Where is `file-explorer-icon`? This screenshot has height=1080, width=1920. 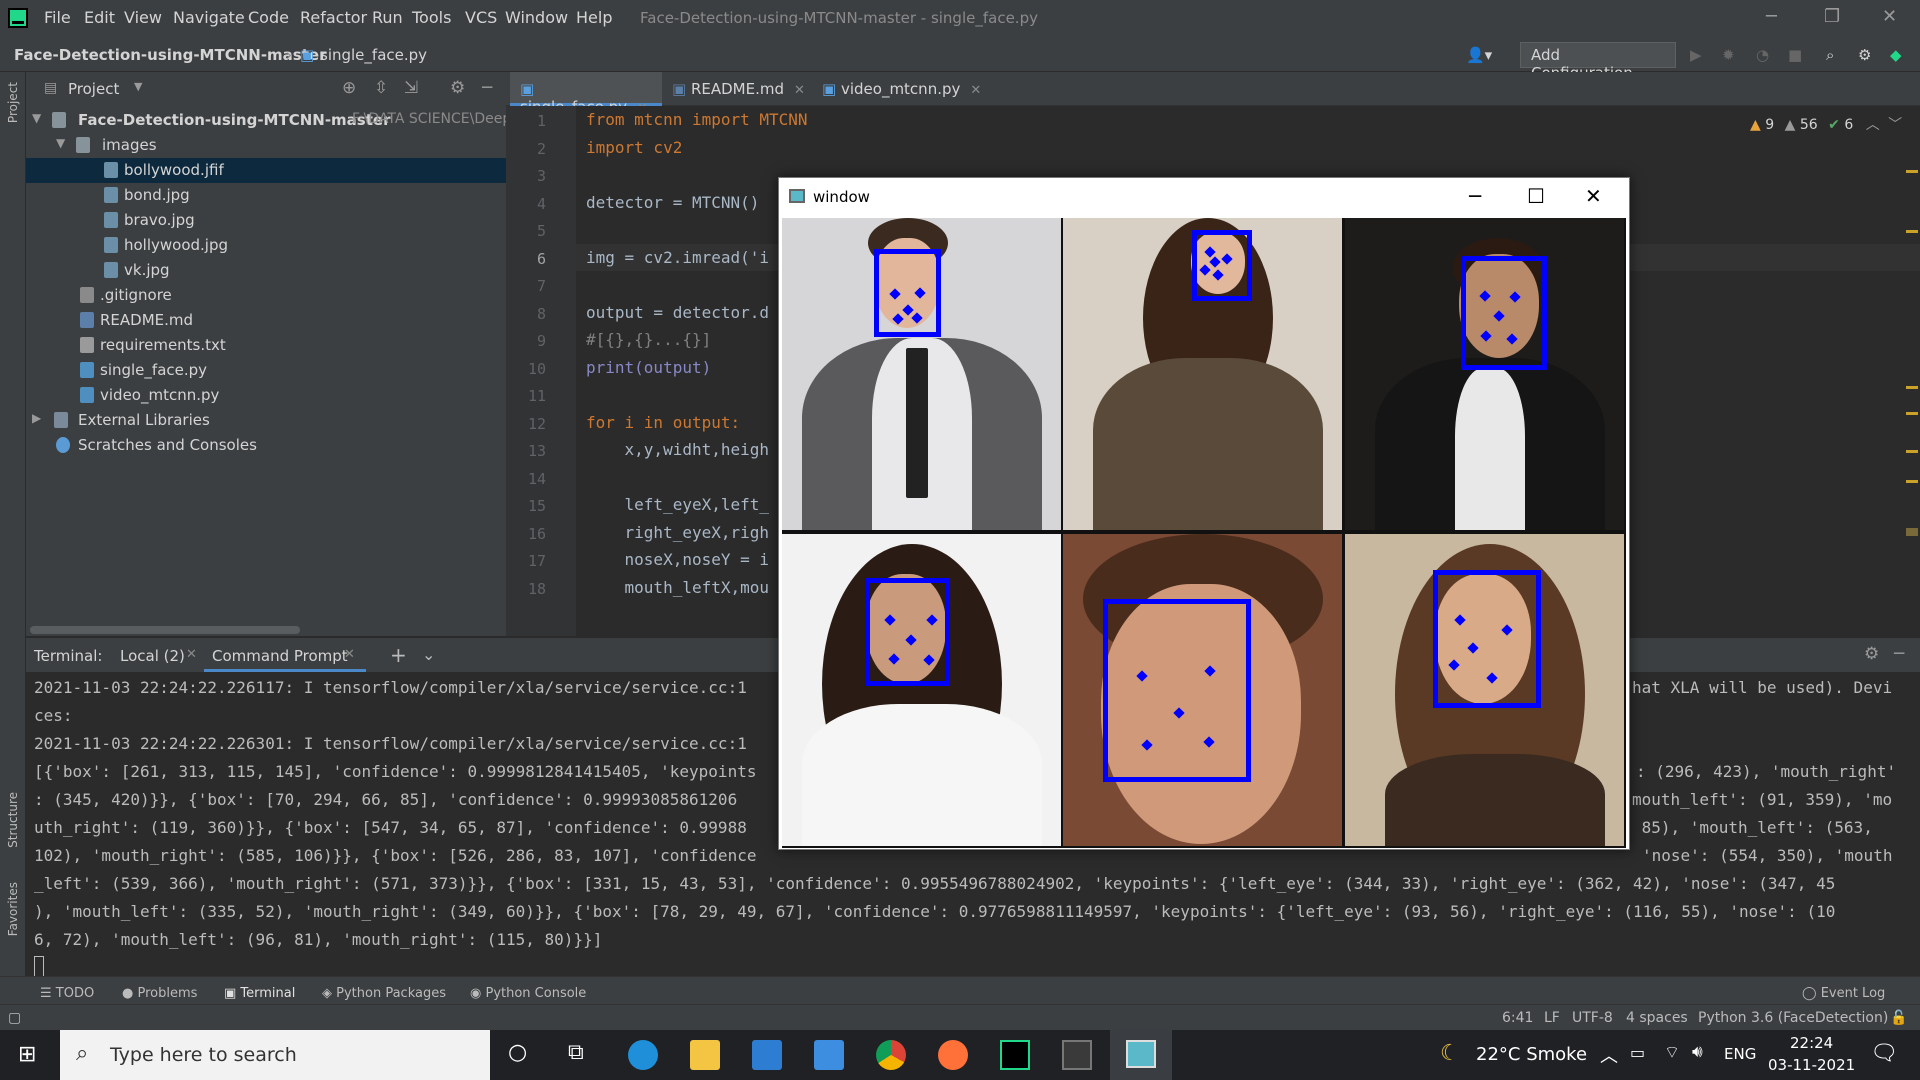
file-explorer-icon is located at coordinates (705, 1055).